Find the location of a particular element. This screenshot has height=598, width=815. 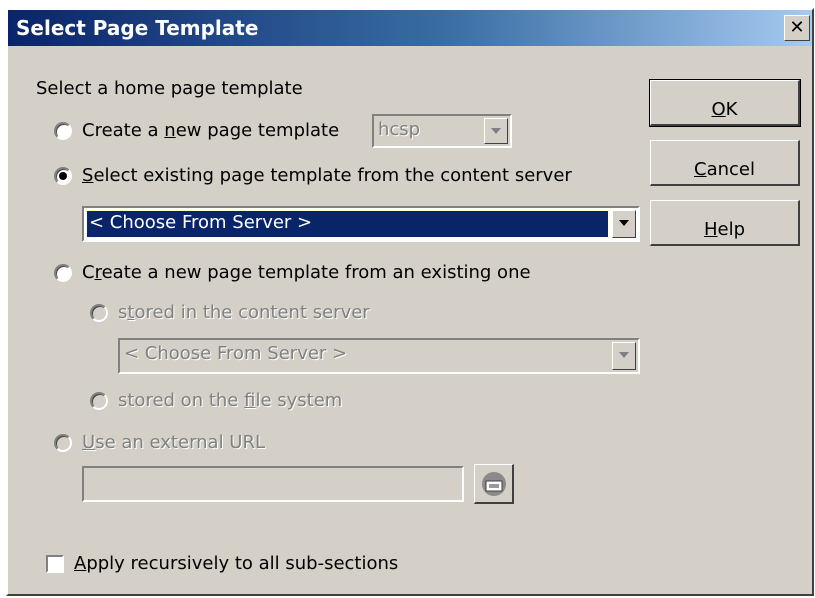

existing-server-select: < Choose From Server > is located at coordinates (361, 224).